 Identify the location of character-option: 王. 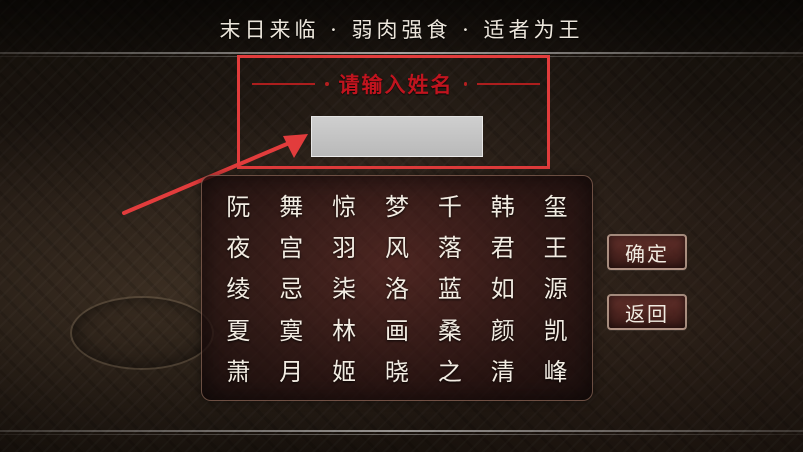
(556, 246).